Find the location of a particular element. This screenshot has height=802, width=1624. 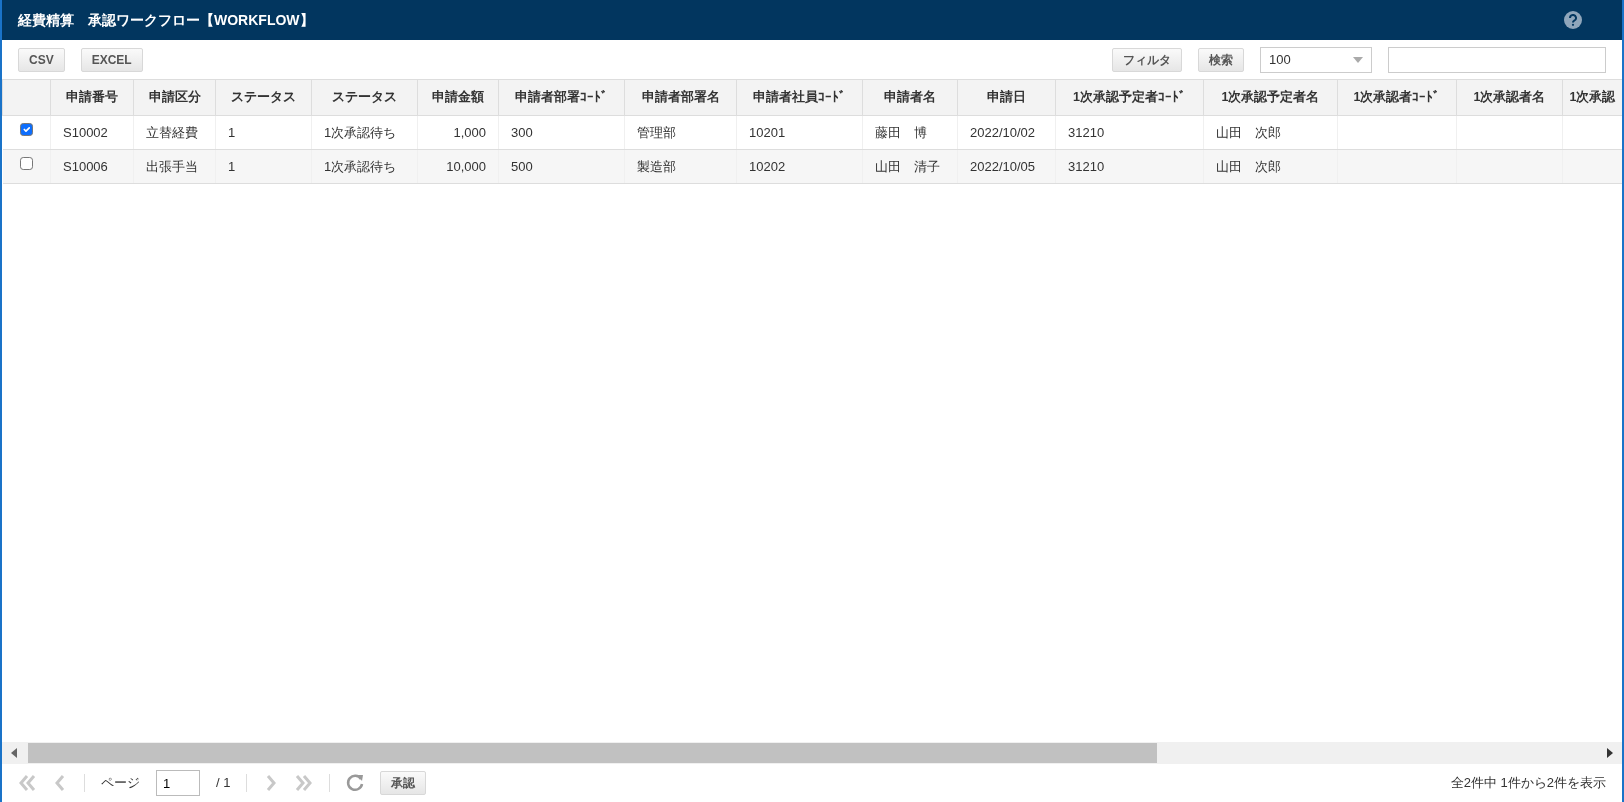

page-size-dropdown: 100 is located at coordinates (1316, 59).